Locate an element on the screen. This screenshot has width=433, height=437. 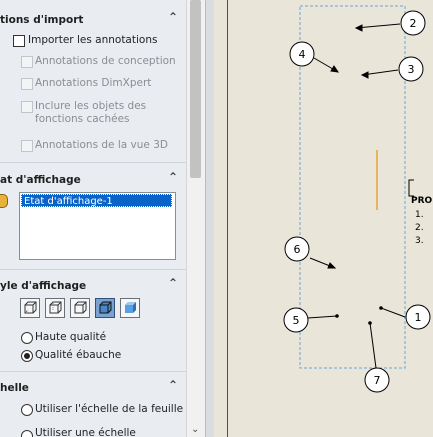
leader-6-arrow is located at coordinates (332, 265).